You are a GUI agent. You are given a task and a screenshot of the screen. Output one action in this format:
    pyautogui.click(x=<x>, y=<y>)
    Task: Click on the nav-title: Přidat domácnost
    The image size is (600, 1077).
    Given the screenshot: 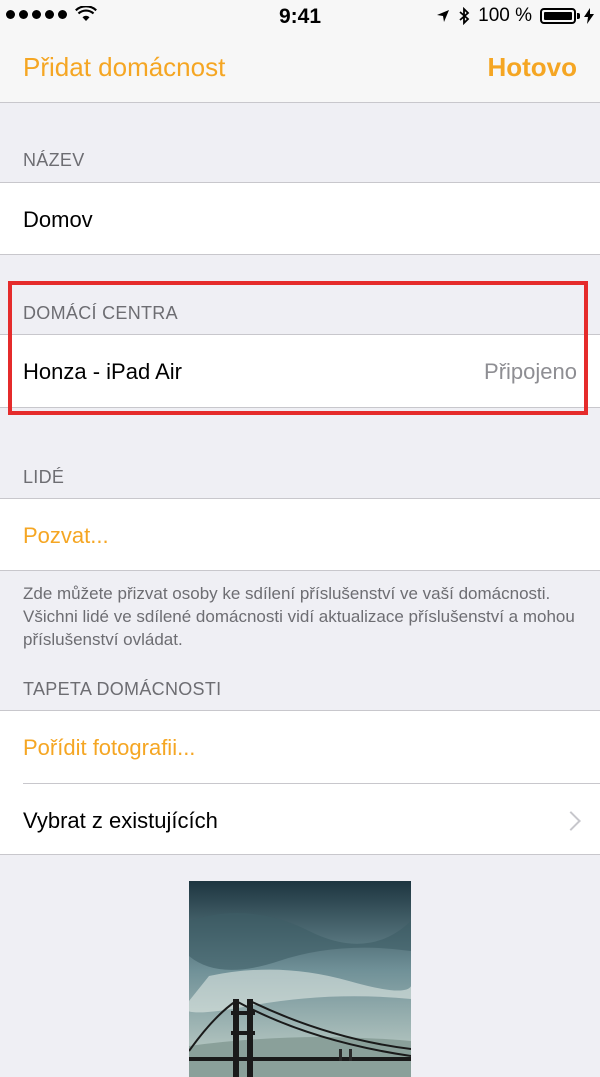 What is the action you would take?
    pyautogui.click(x=124, y=67)
    